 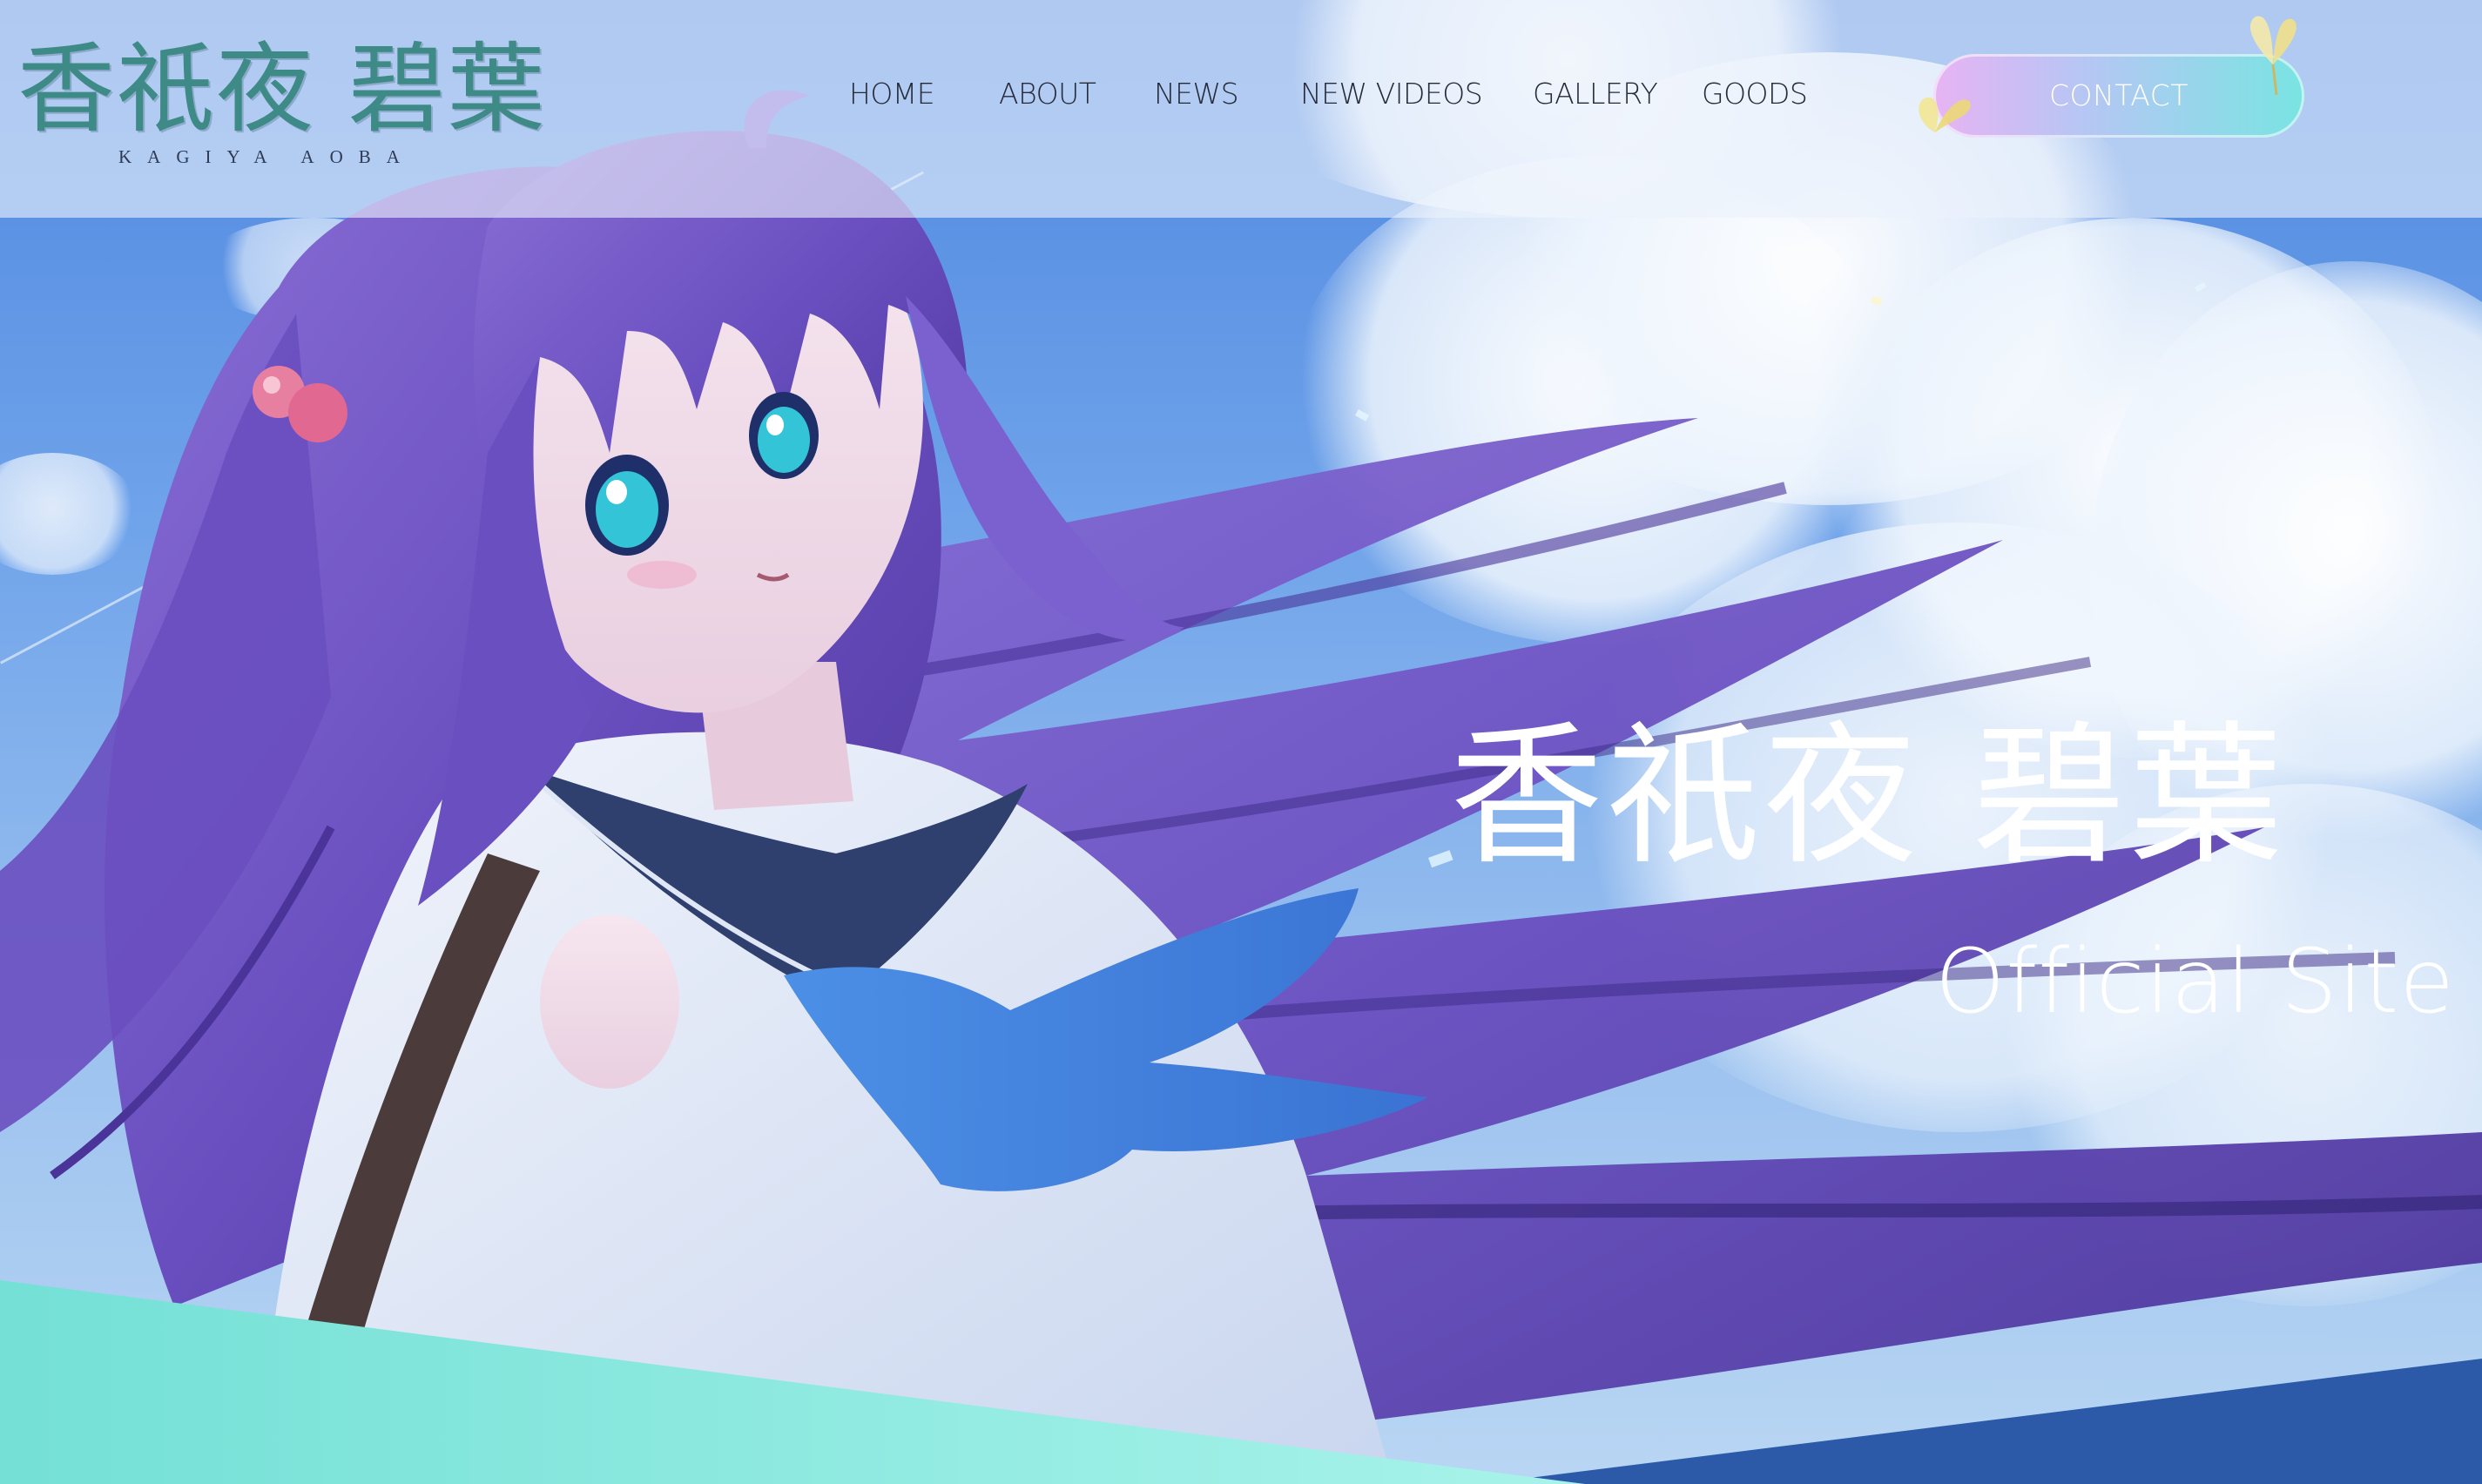 I want to click on hero-subtitle: Official Site, so click(x=2195, y=982).